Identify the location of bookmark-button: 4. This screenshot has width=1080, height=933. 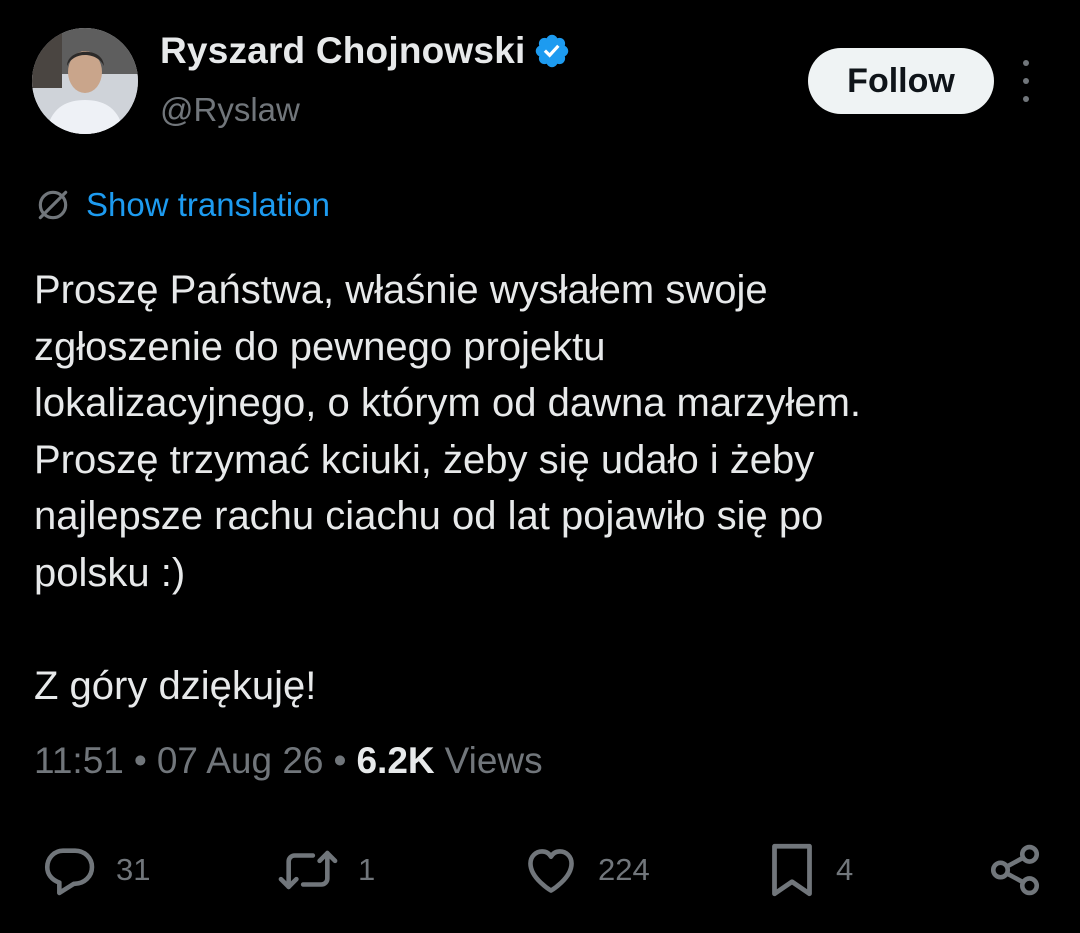
(809, 870).